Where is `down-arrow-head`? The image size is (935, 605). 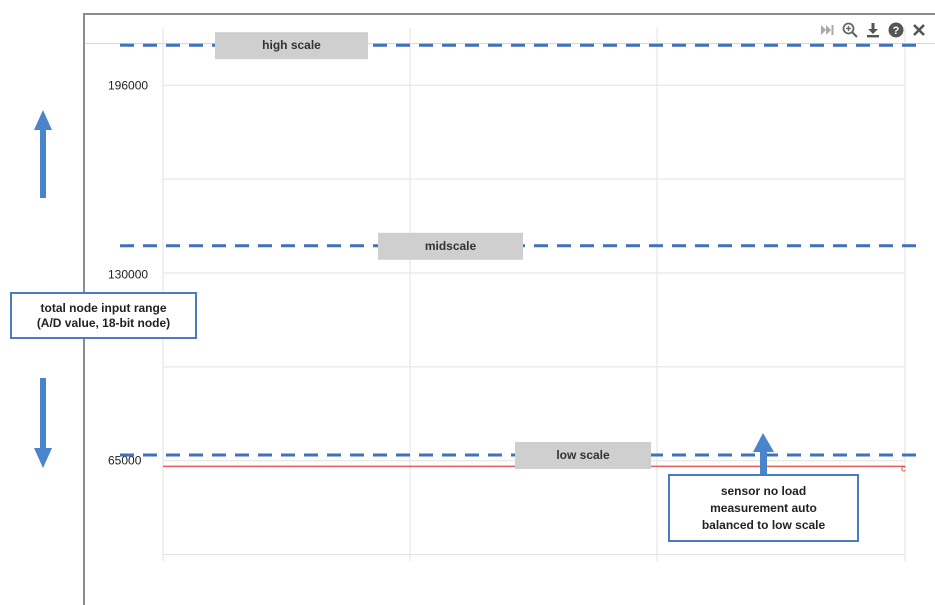
down-arrow-head is located at coordinates (43, 458).